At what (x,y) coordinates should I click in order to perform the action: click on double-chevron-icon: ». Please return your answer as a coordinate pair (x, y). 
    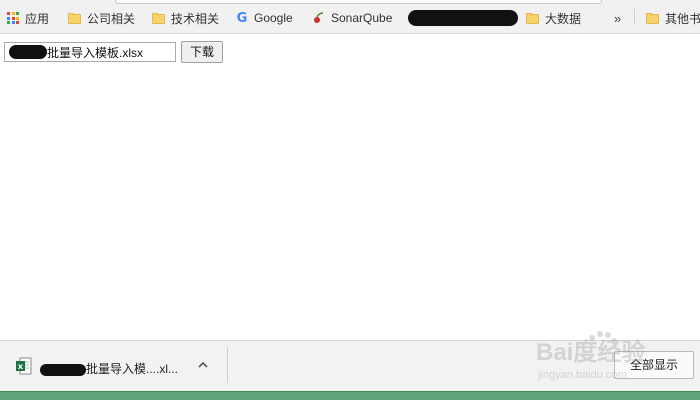
    Looking at the image, I should click on (617, 18).